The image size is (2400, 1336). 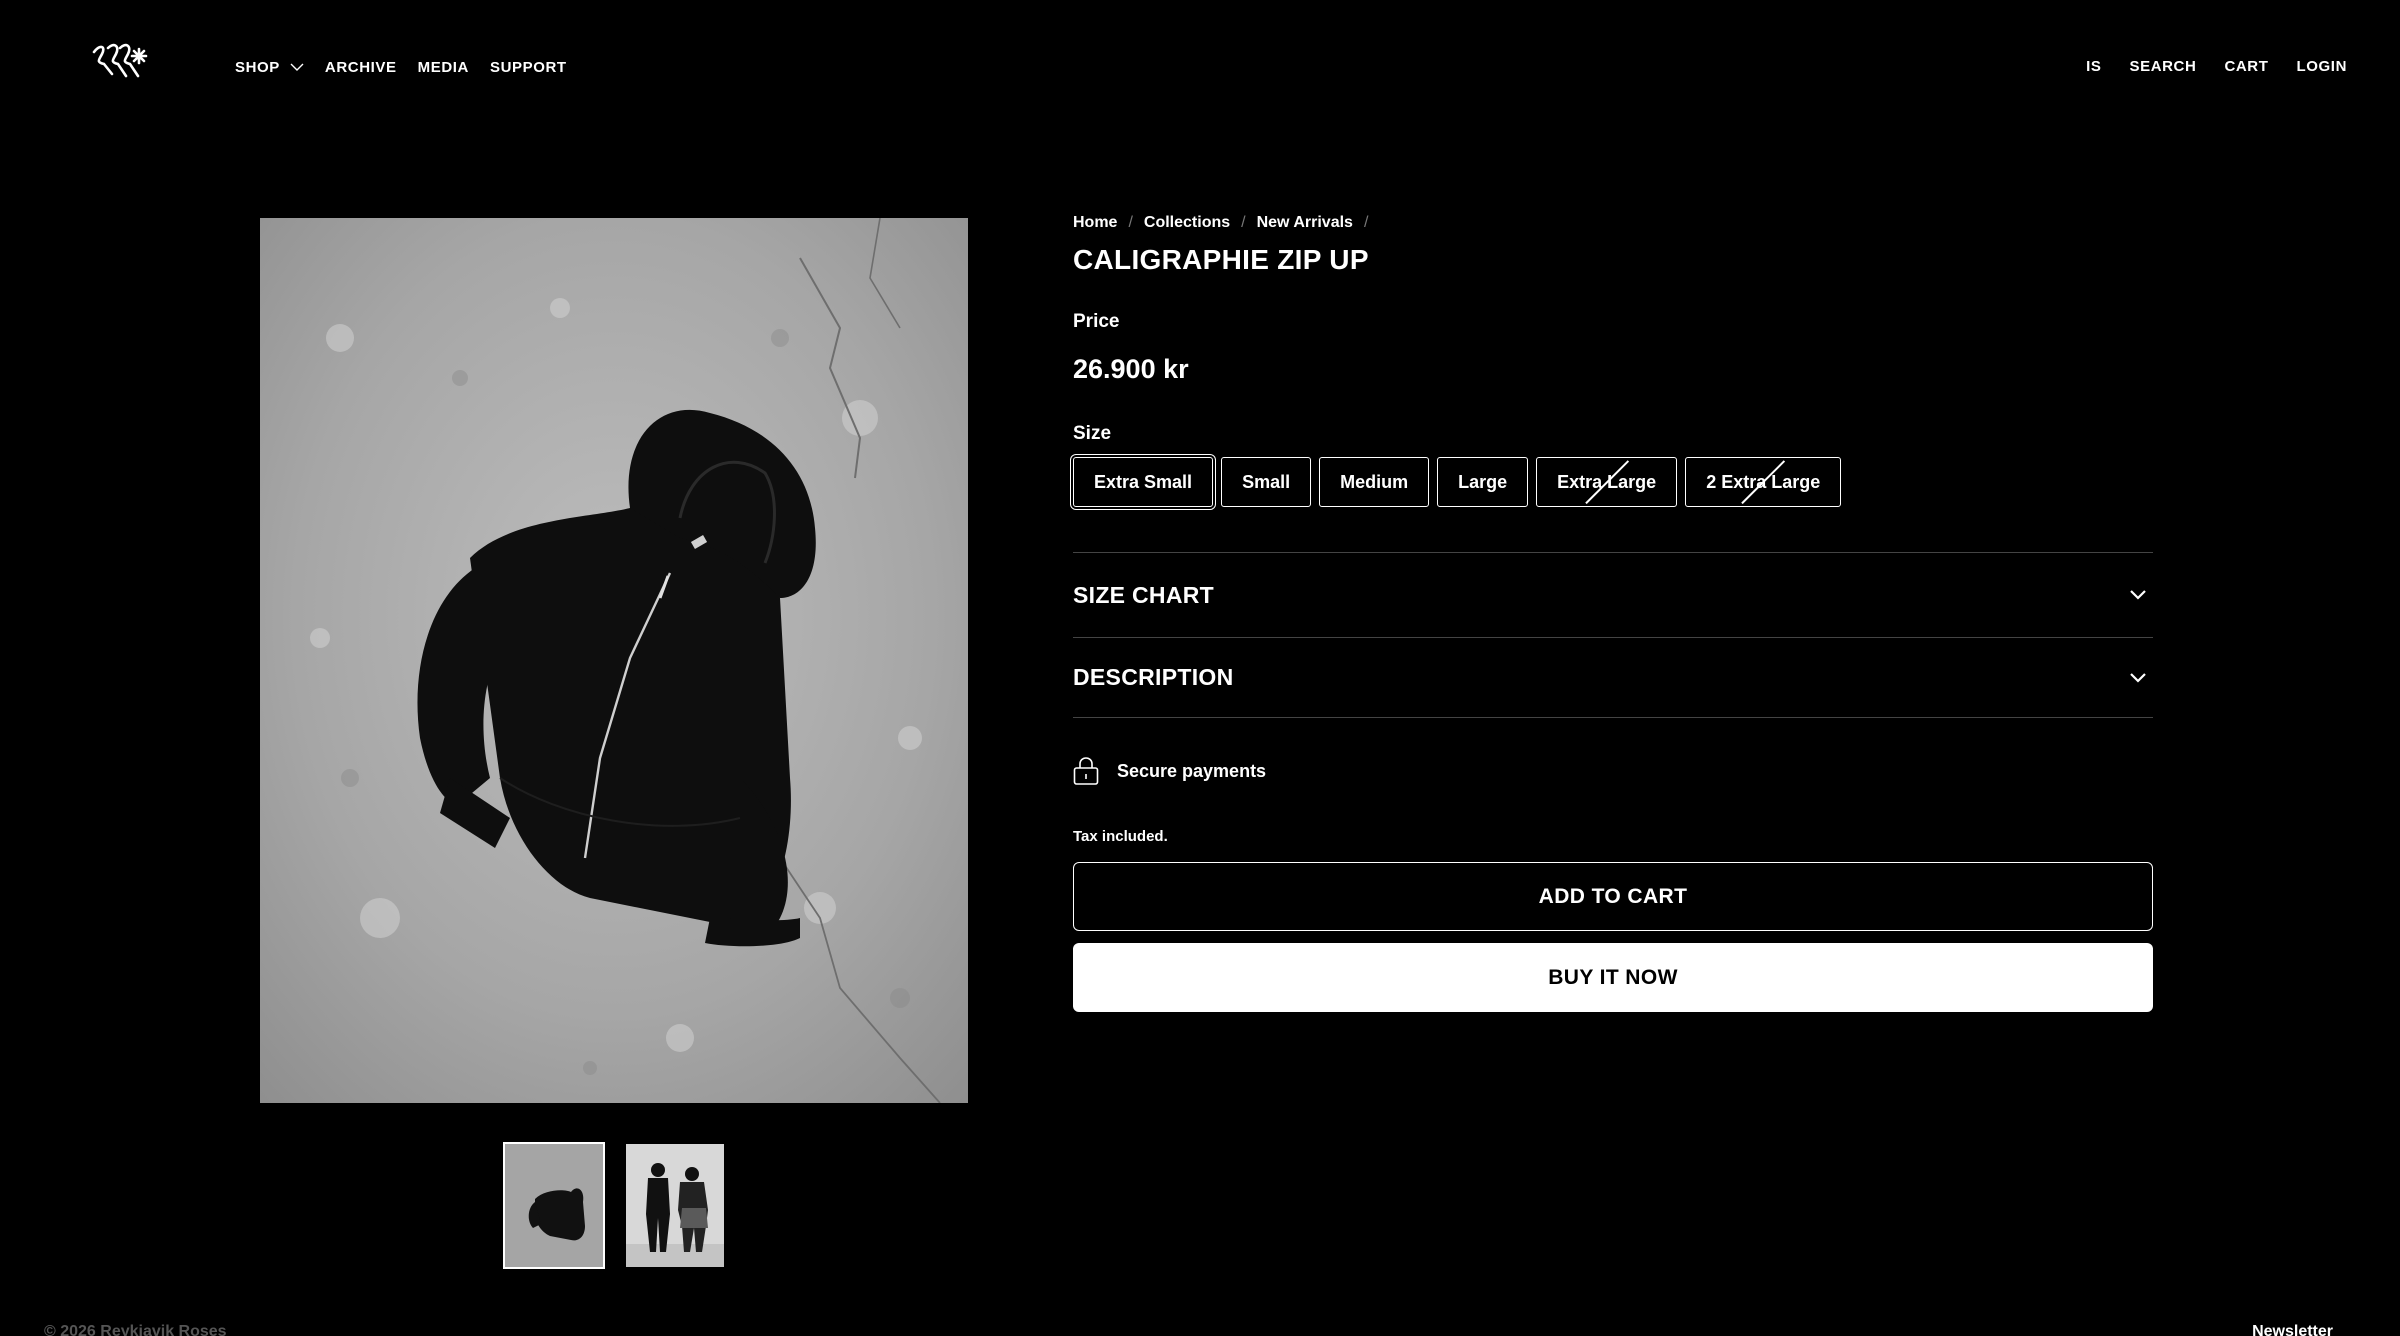 I want to click on nav-support: SUPPORT, so click(x=528, y=67).